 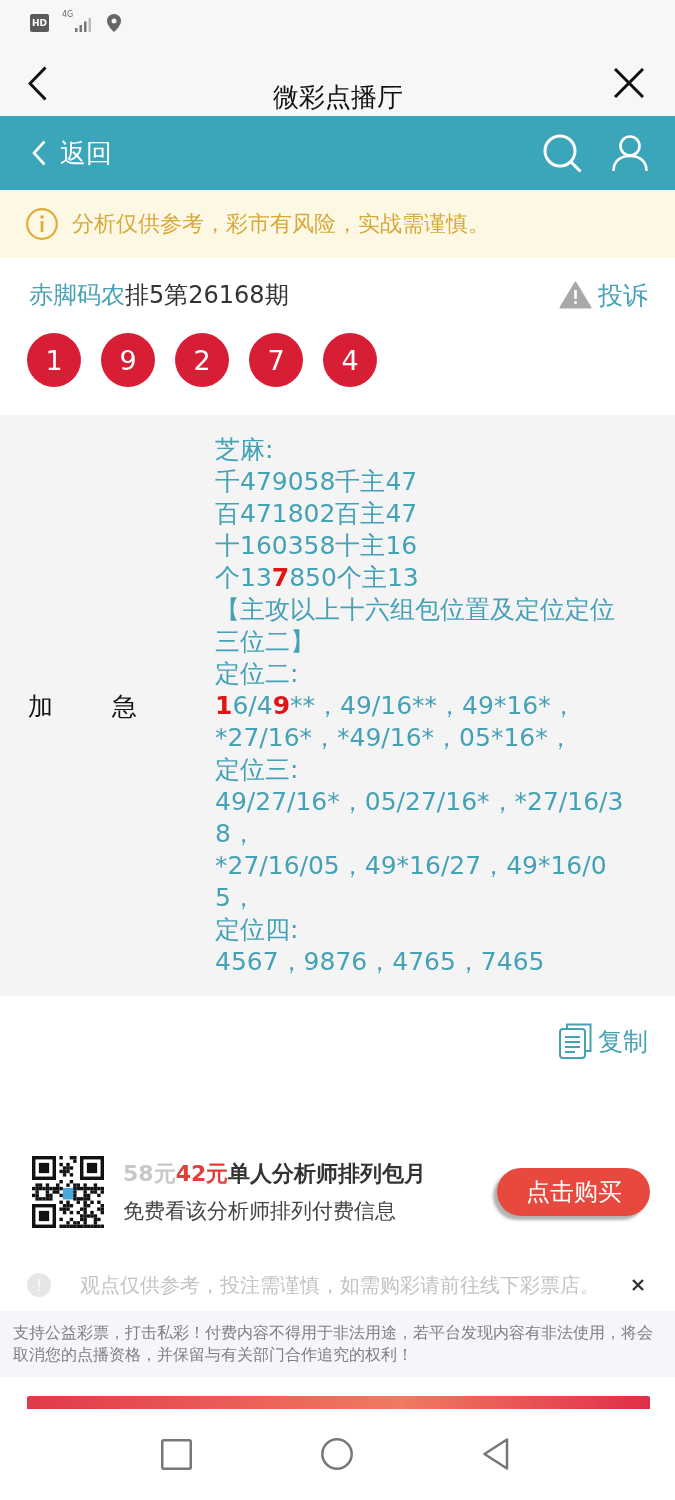 What do you see at coordinates (317, 546) in the screenshot?
I see `analysis-line: 十160358十主16` at bounding box center [317, 546].